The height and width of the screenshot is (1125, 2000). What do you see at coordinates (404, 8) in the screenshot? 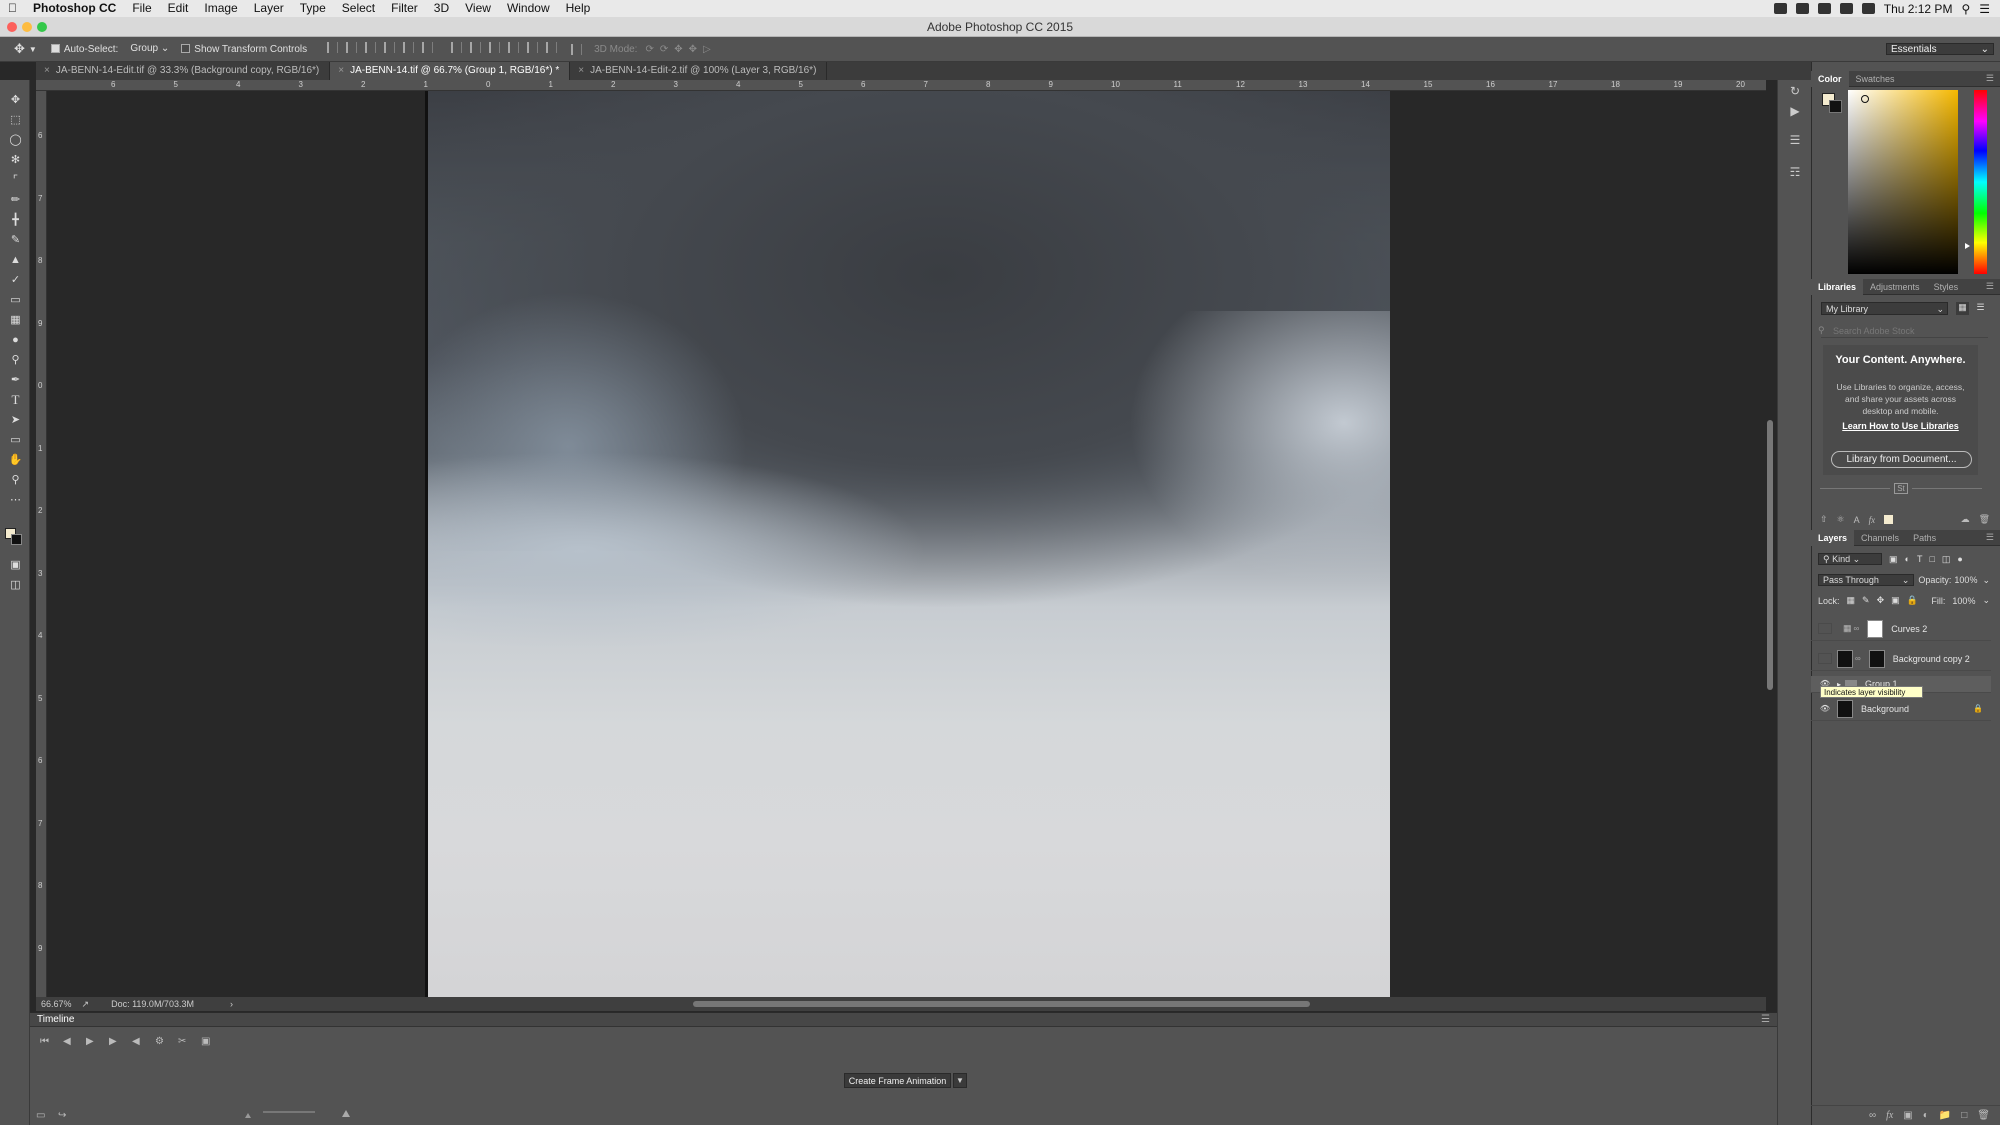
I see `menu-filter: Filter` at bounding box center [404, 8].